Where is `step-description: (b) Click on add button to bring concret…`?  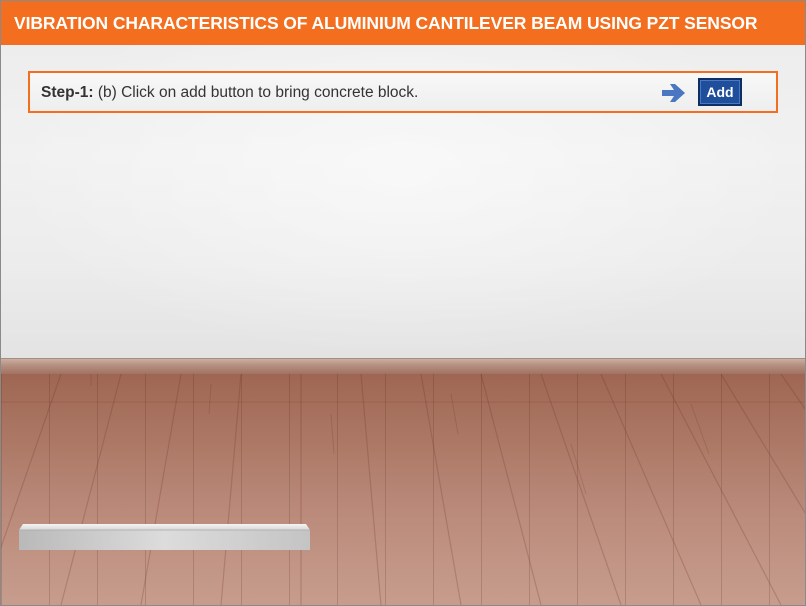 step-description: (b) Click on add button to bring concret… is located at coordinates (256, 92).